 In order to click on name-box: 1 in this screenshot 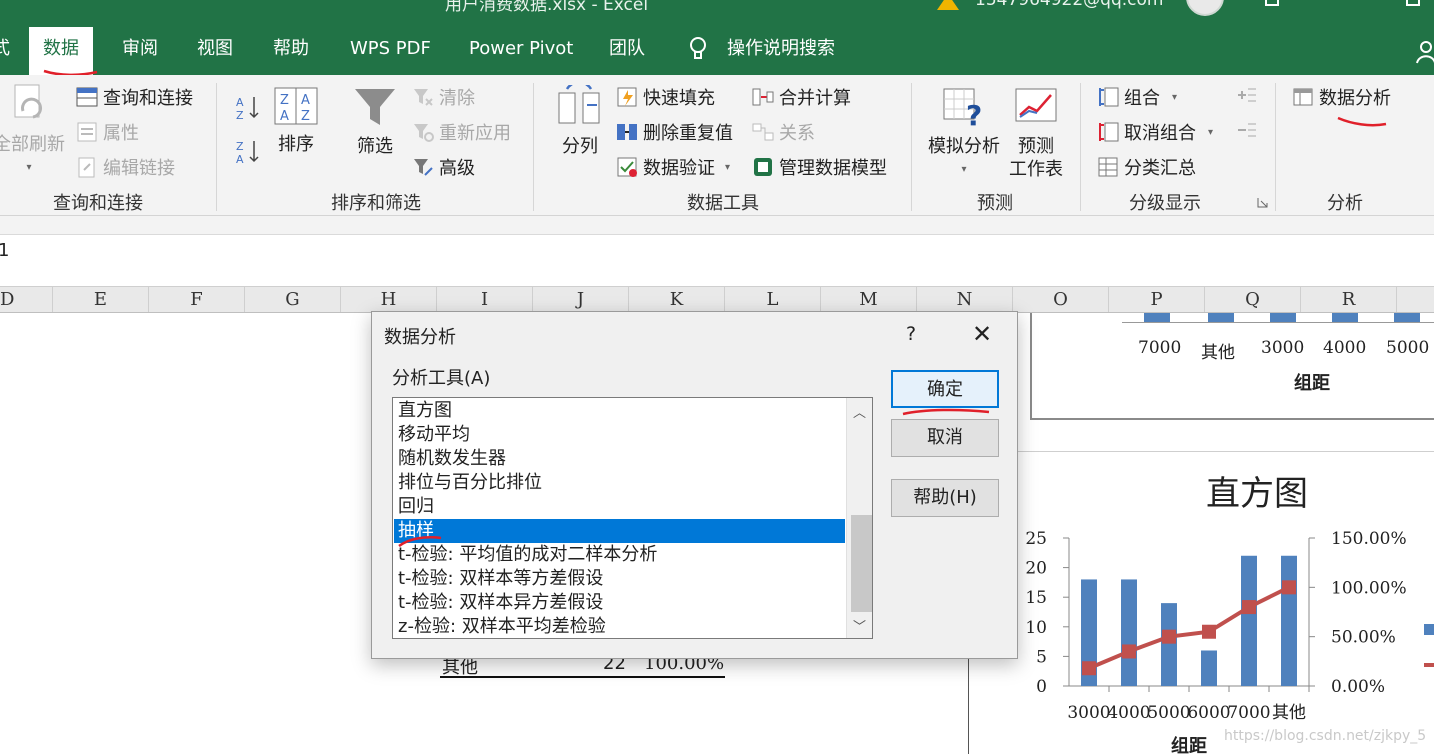, I will do `click(4, 250)`.